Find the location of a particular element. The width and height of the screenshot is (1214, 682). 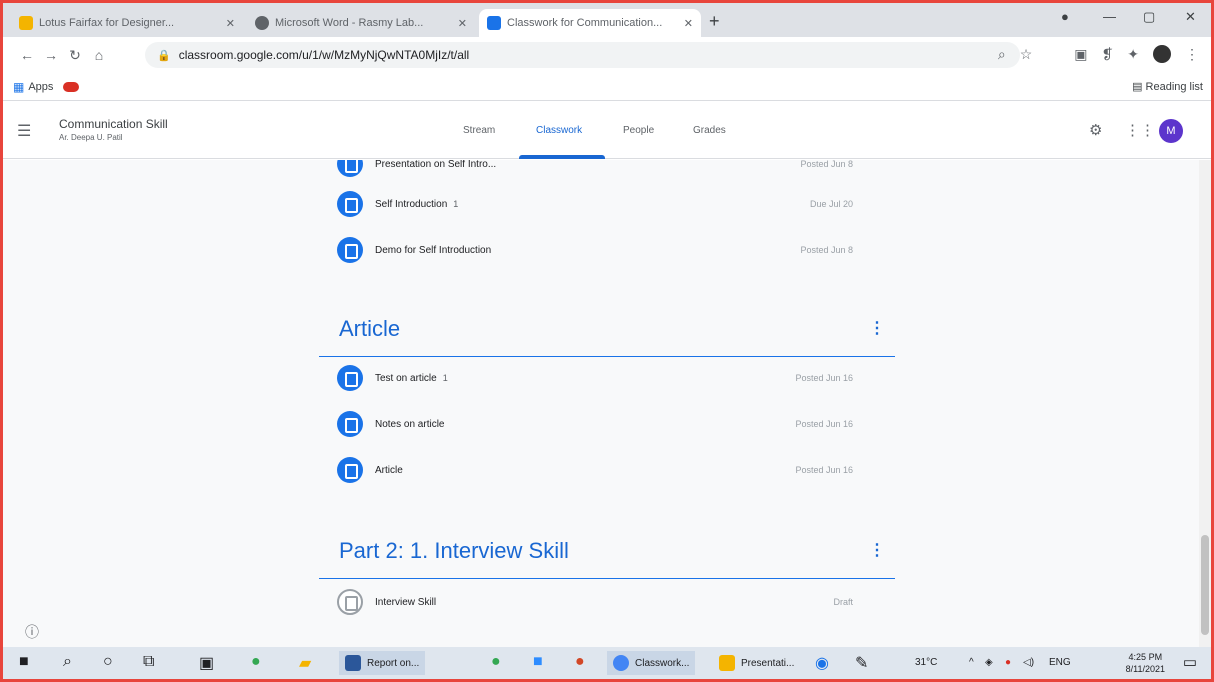

close-window-icon: ✕ is located at coordinates (1190, 17).